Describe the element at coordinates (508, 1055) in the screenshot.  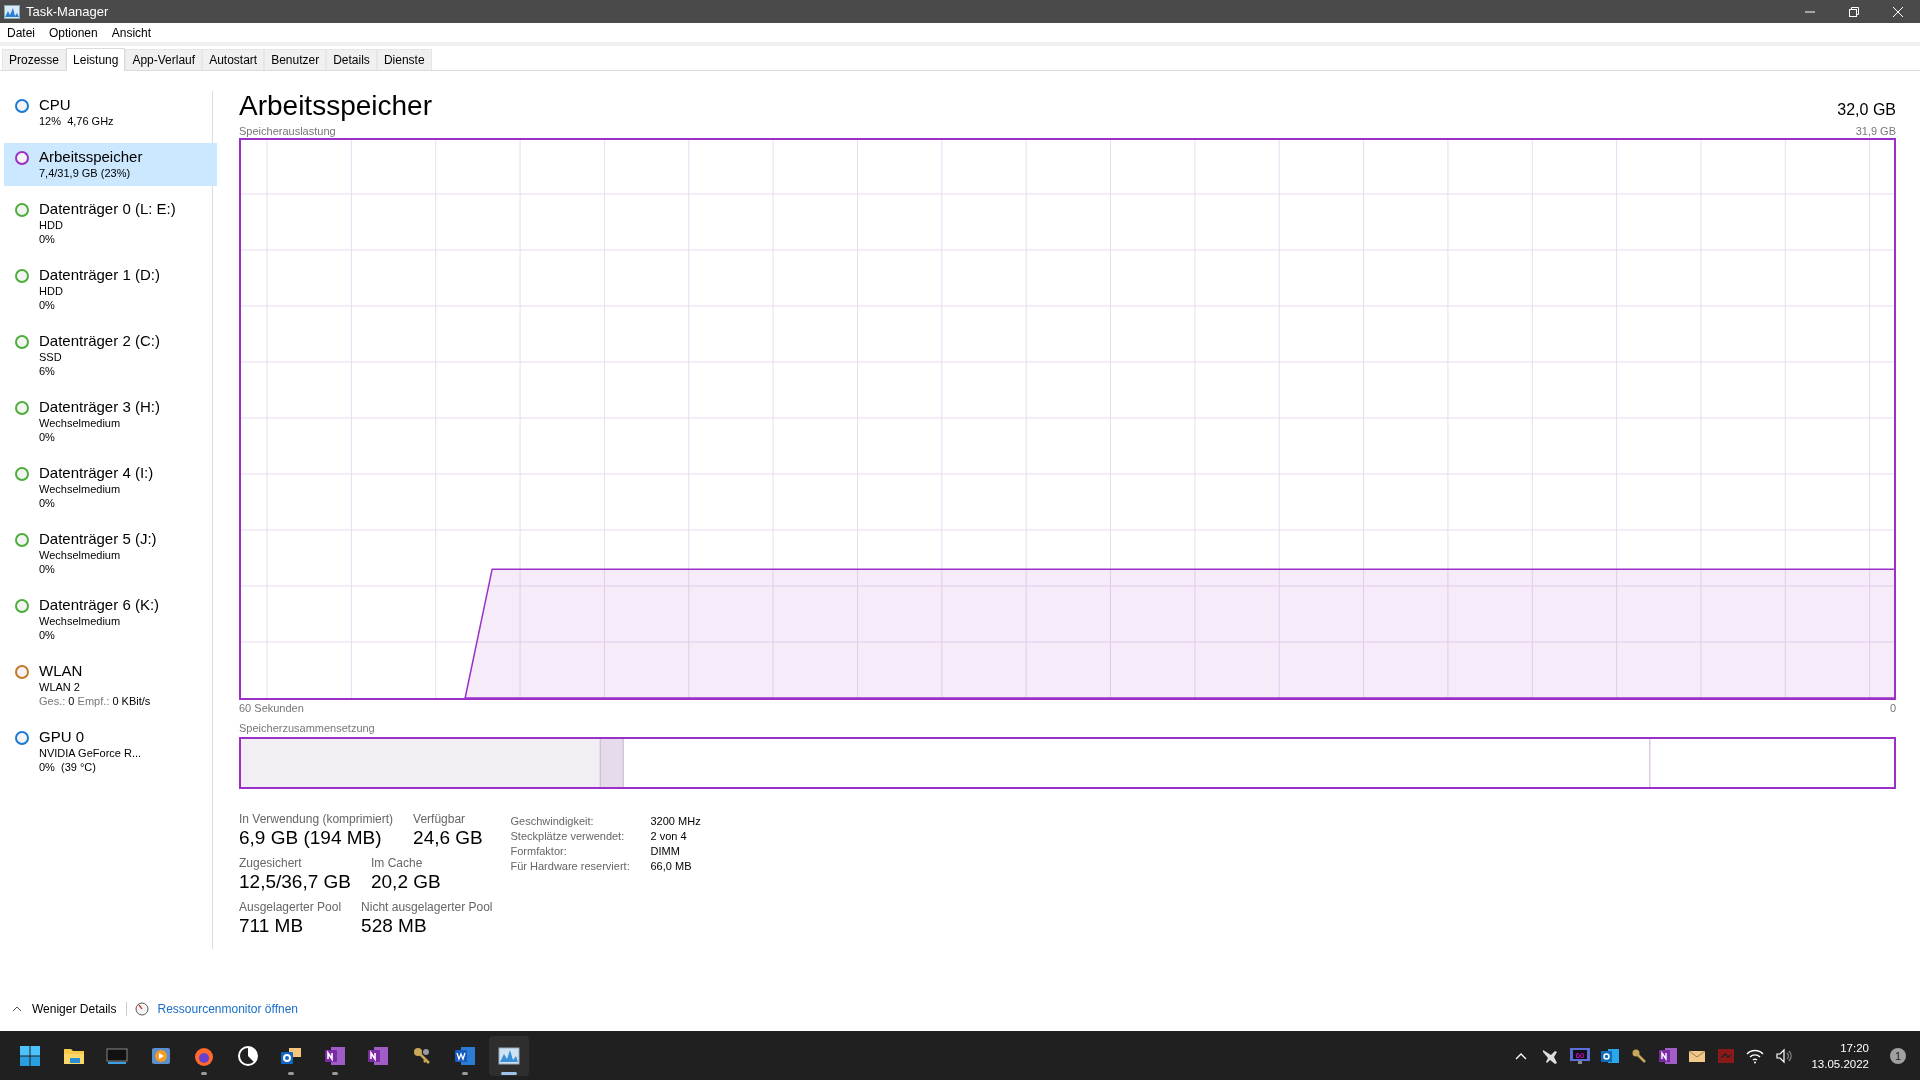
I see `taskbar-app-button` at that location.